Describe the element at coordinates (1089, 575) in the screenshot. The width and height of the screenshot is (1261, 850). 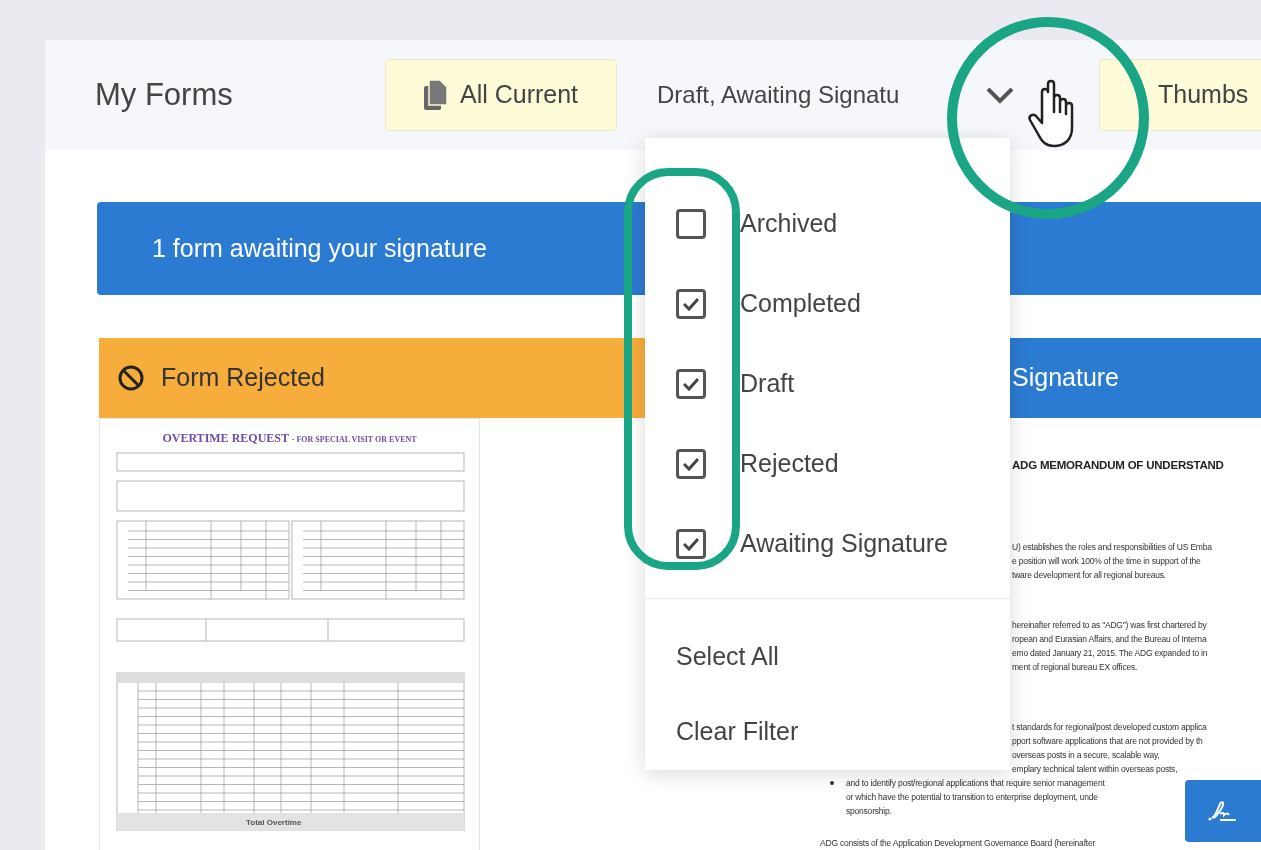
I see `memo-text-line: tware development for all regional bureaus.` at that location.